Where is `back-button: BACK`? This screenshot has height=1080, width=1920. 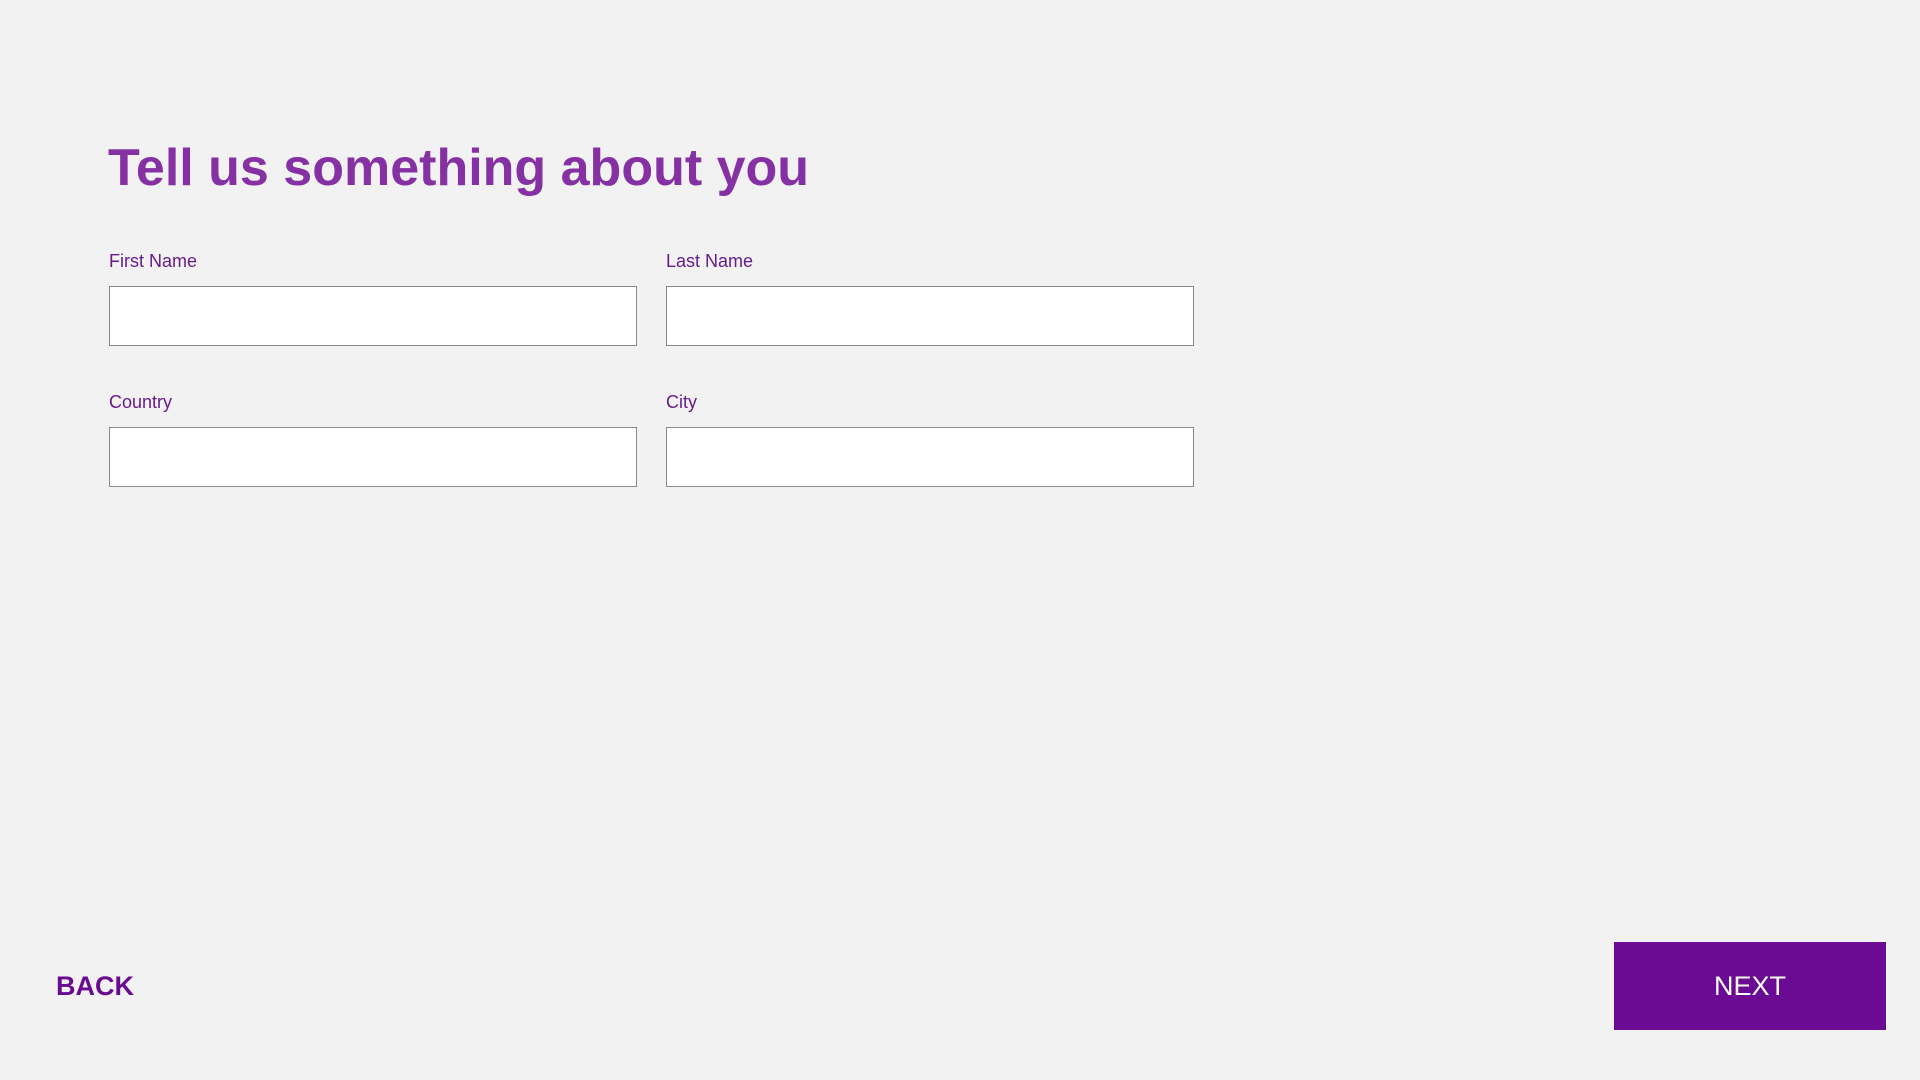 back-button: BACK is located at coordinates (95, 986).